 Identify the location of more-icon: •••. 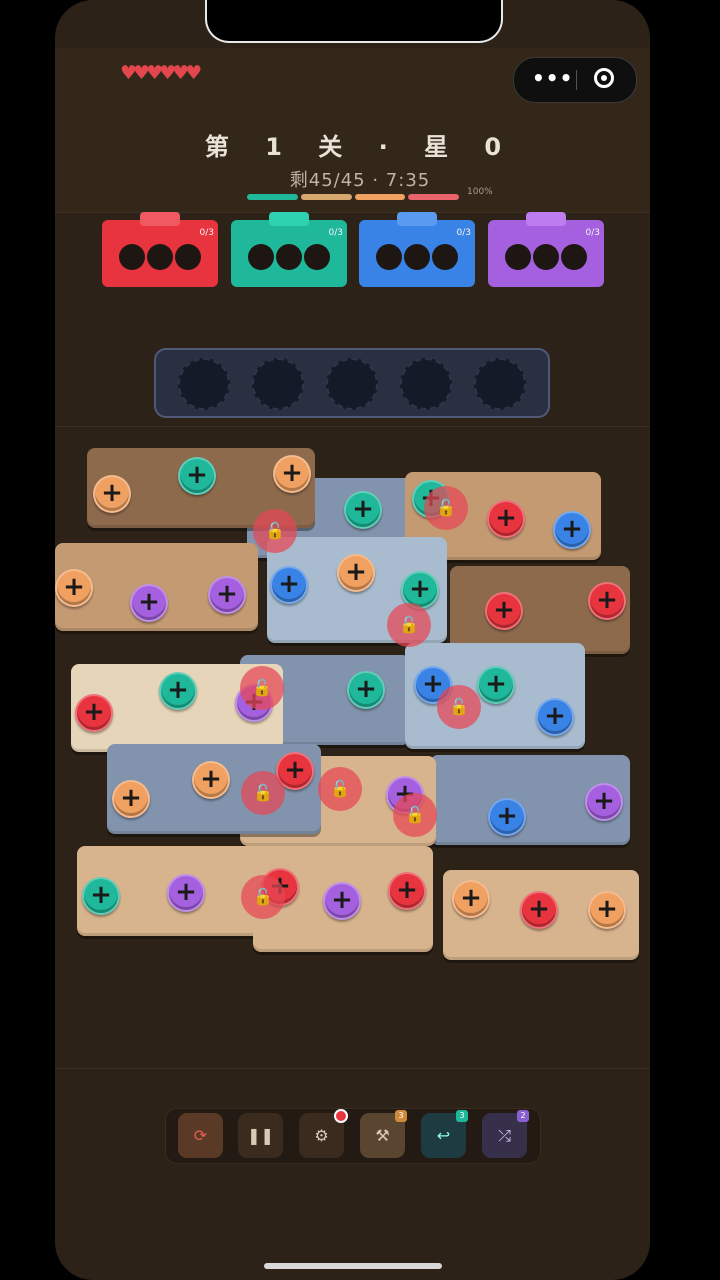
(552, 78).